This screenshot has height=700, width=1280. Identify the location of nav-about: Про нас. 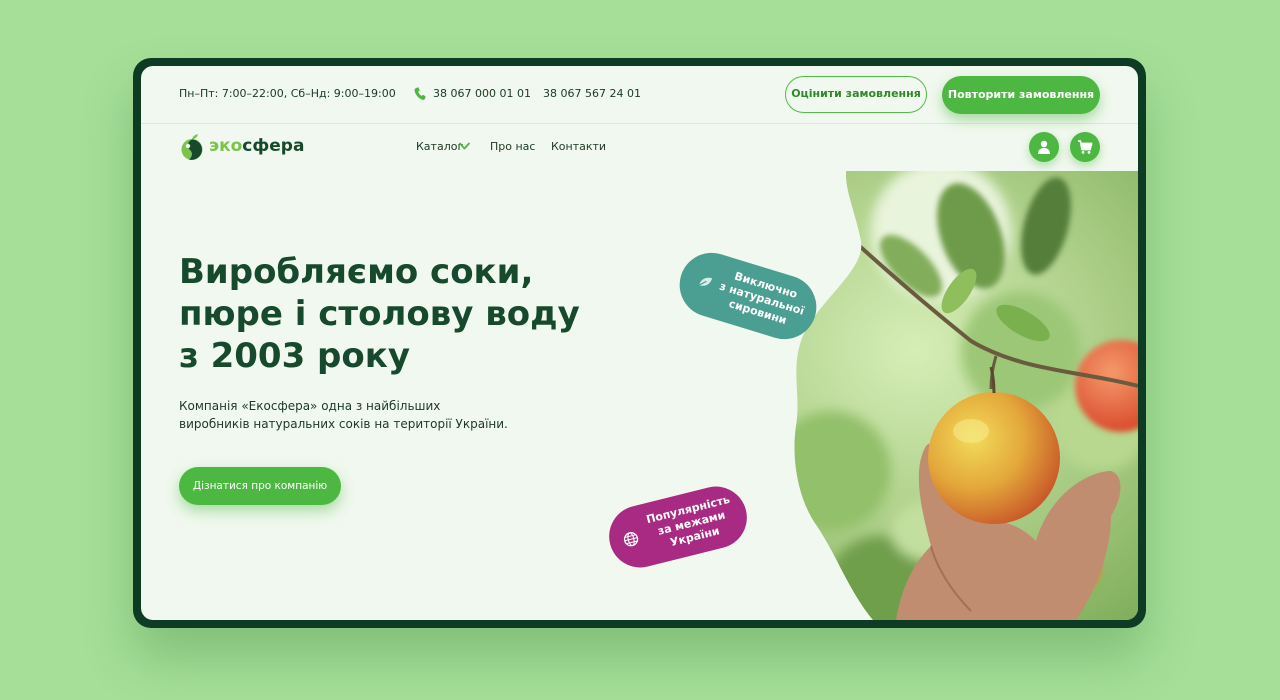
(512, 146).